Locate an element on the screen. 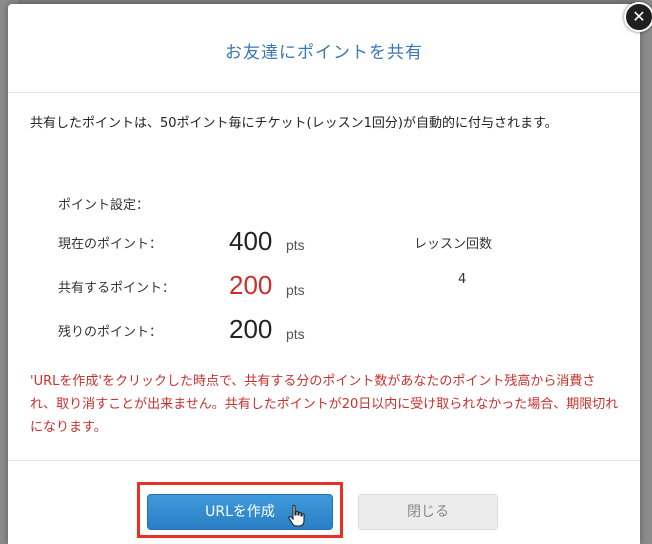  hand-cursor-icon is located at coordinates (296, 515).